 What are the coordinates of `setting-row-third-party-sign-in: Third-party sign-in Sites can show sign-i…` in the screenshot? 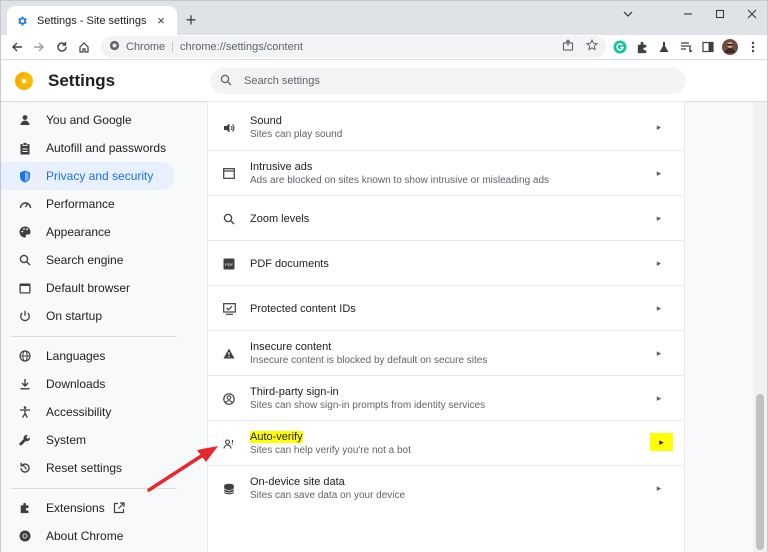 It's located at (446, 398).